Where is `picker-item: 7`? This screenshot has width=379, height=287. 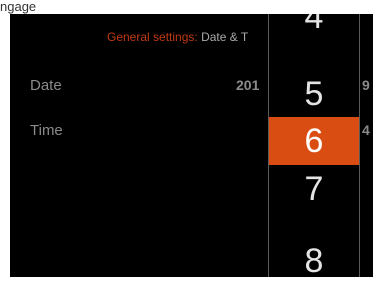 picker-item: 7 is located at coordinates (314, 189).